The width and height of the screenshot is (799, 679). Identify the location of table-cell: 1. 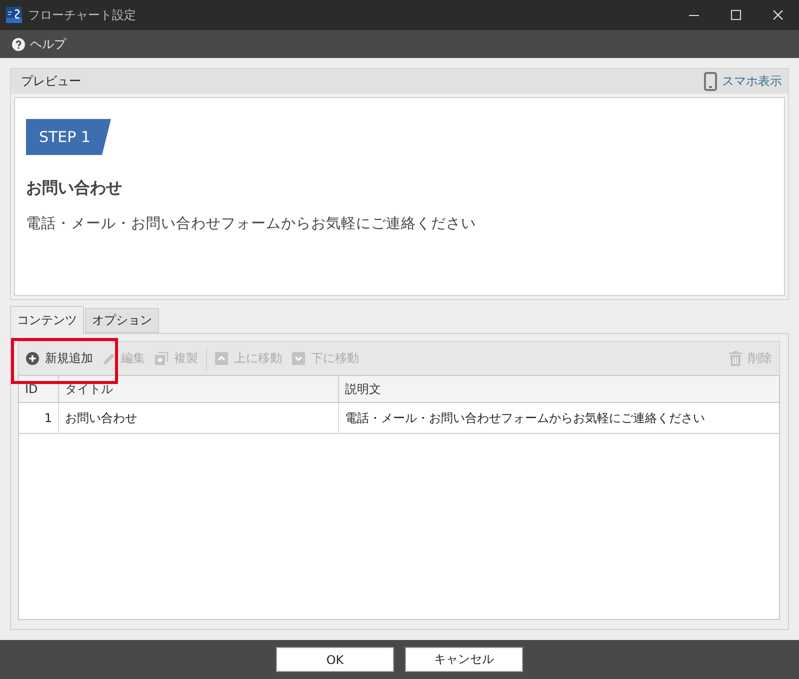
(39, 418).